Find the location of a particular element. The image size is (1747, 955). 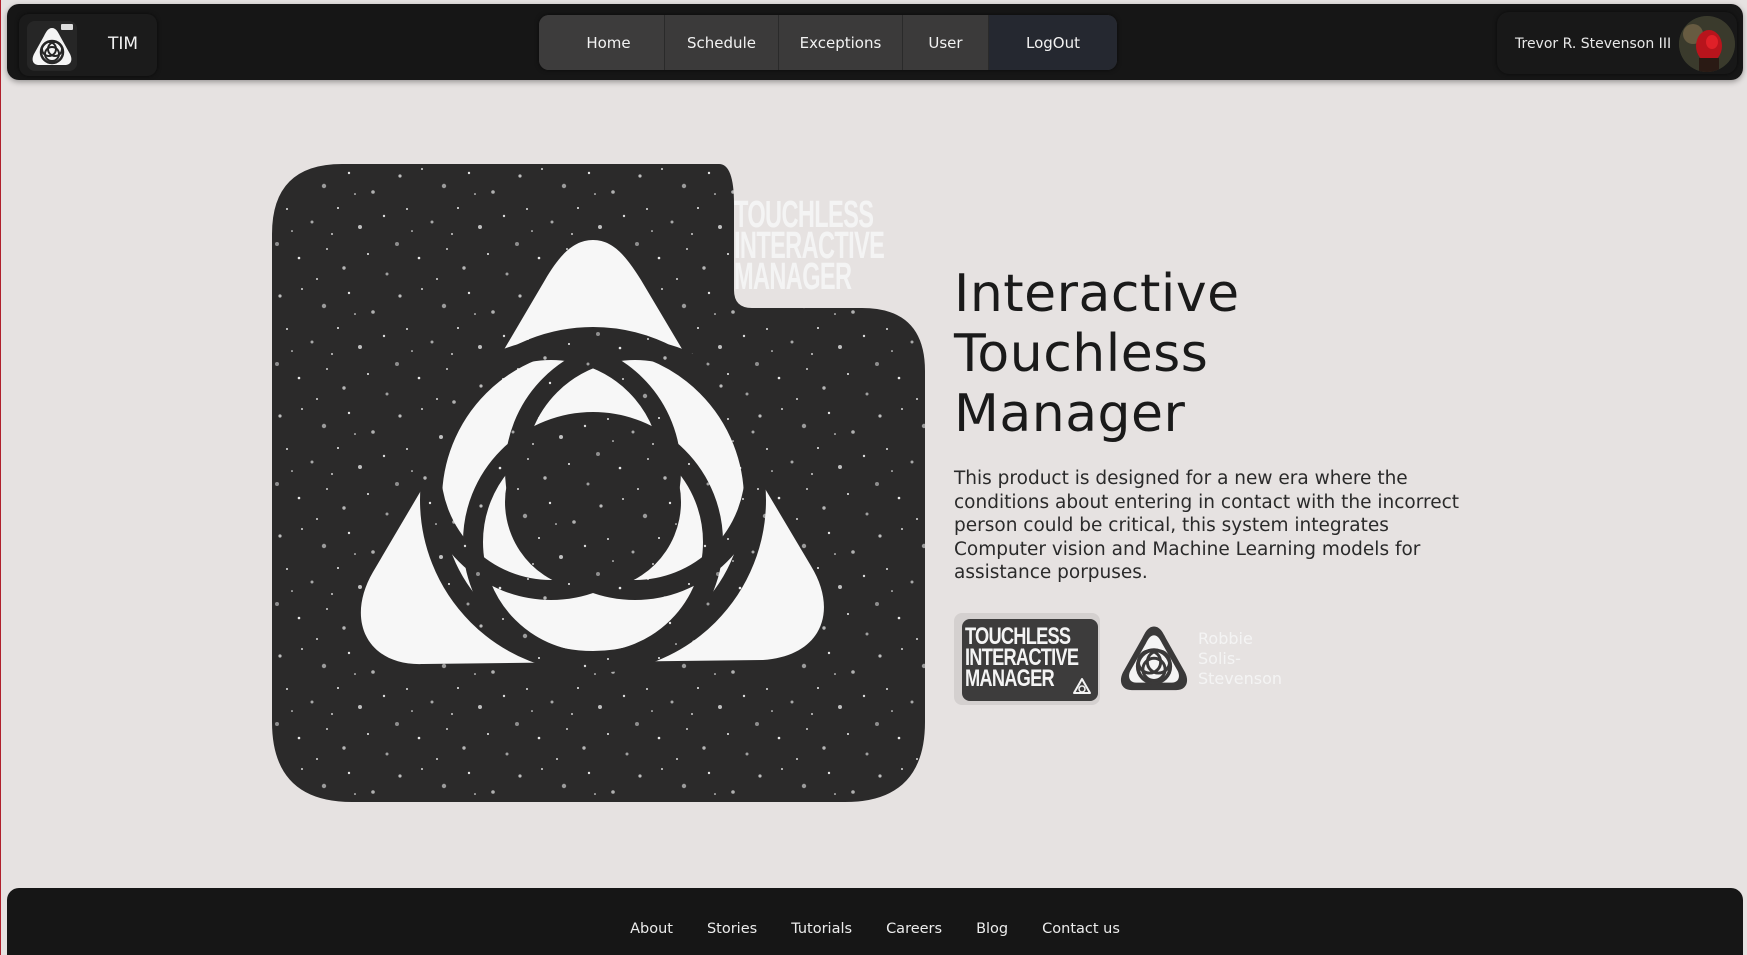

hero-title-line: Interactive is located at coordinates (1097, 294).